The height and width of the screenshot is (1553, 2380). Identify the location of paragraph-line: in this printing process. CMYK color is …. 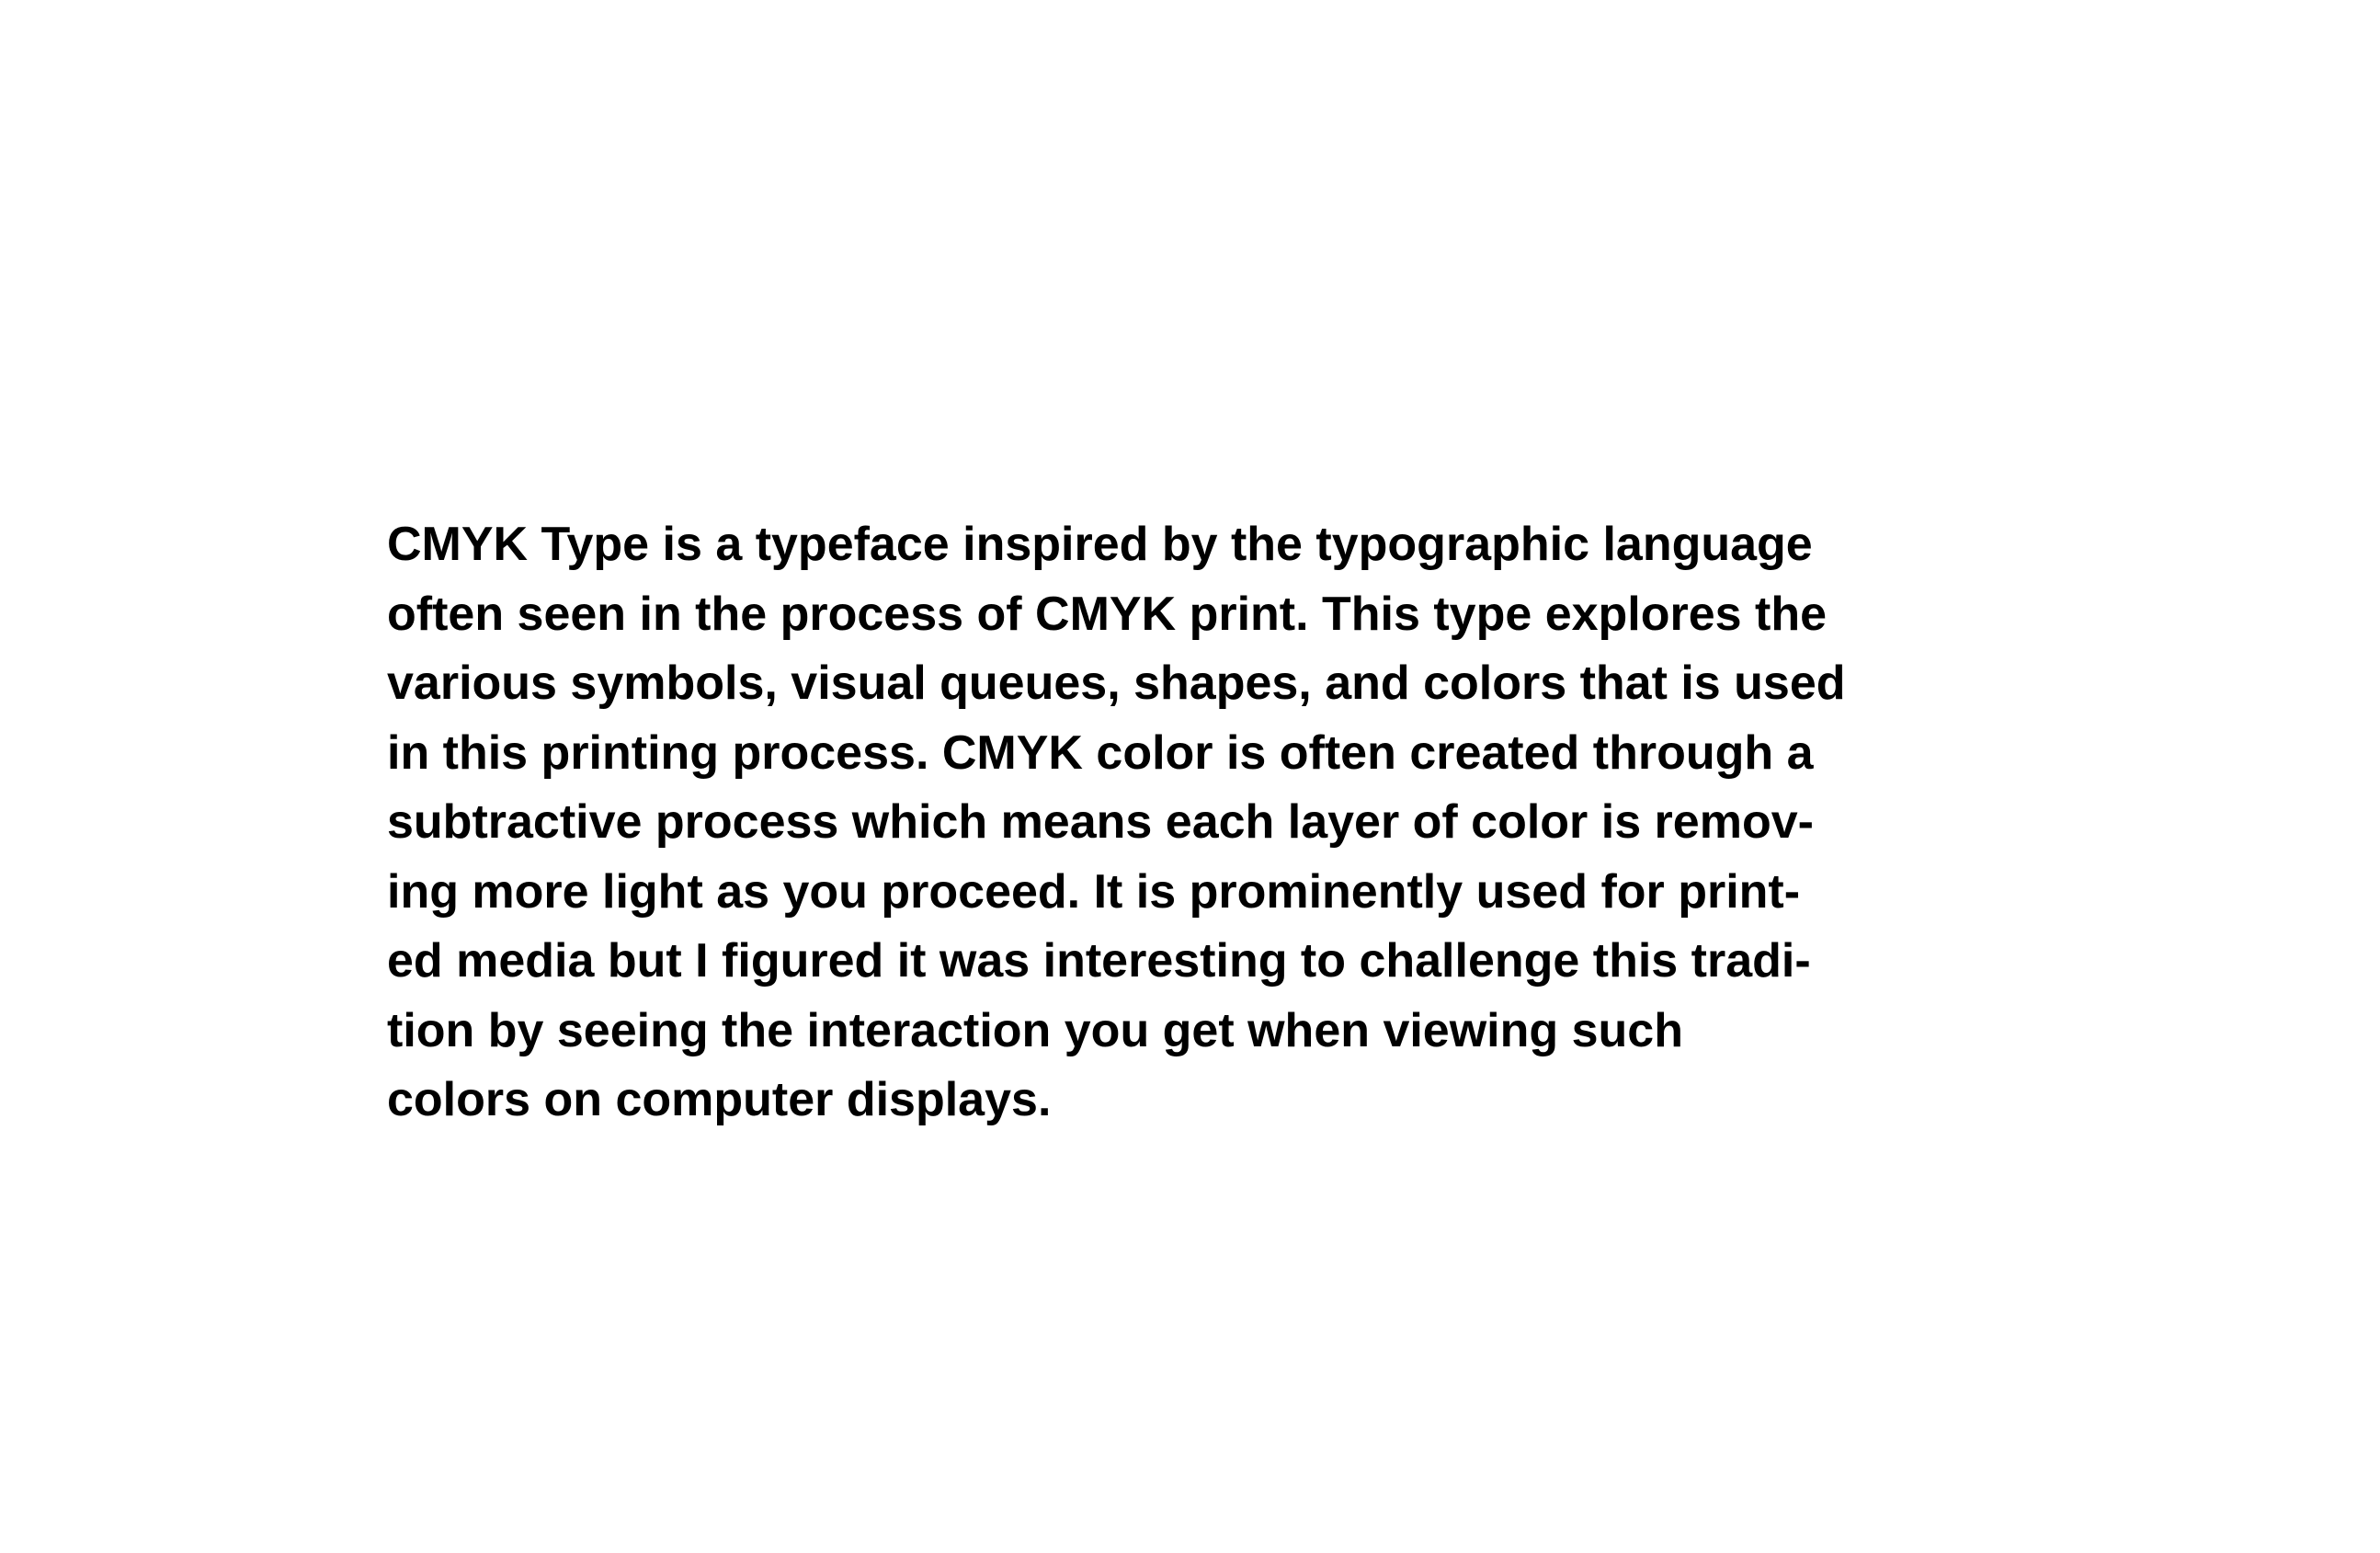
(1100, 752).